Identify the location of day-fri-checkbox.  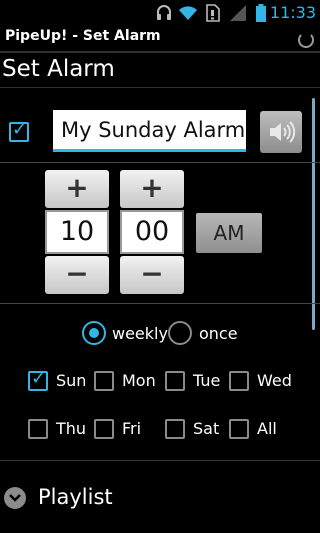
(104, 429).